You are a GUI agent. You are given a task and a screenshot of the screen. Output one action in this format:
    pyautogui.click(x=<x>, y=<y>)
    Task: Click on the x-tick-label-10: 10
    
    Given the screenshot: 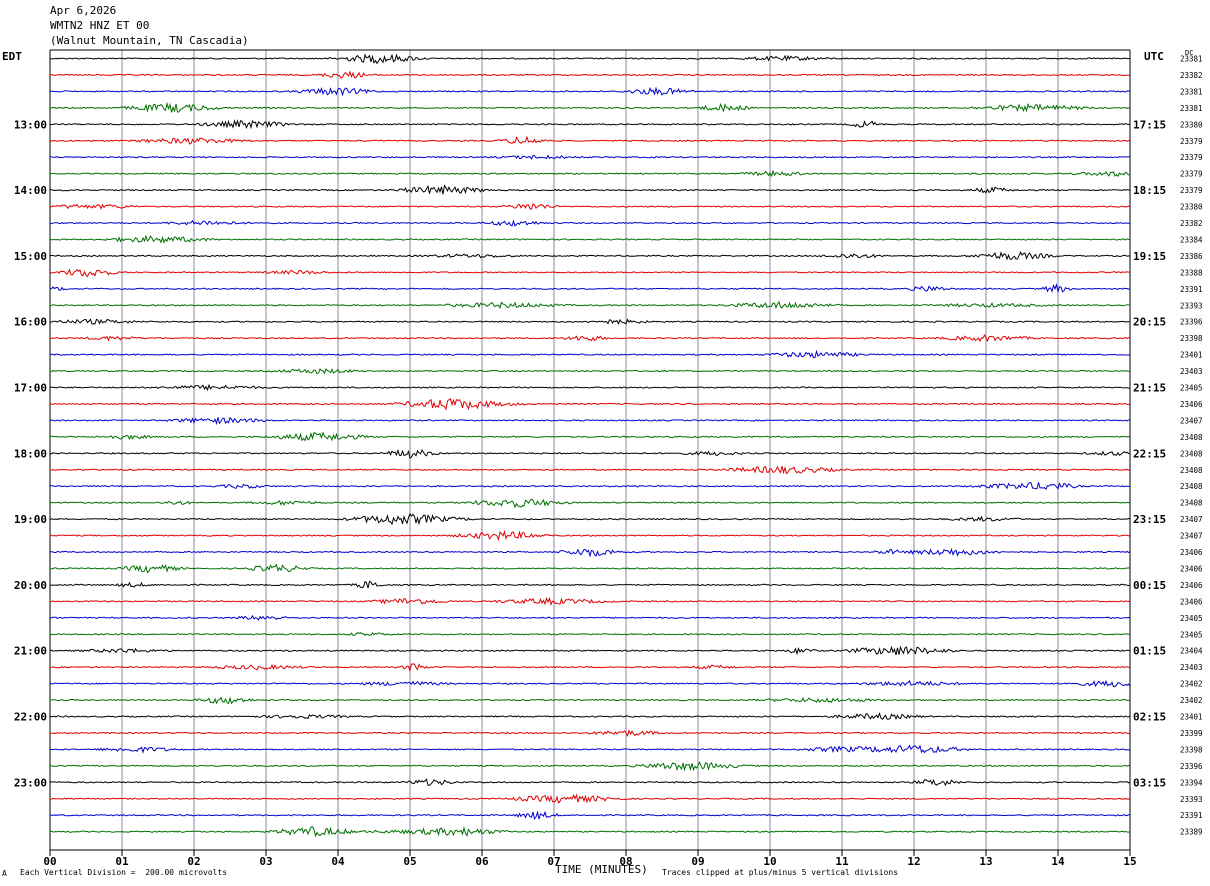 What is the action you would take?
    pyautogui.click(x=769, y=861)
    